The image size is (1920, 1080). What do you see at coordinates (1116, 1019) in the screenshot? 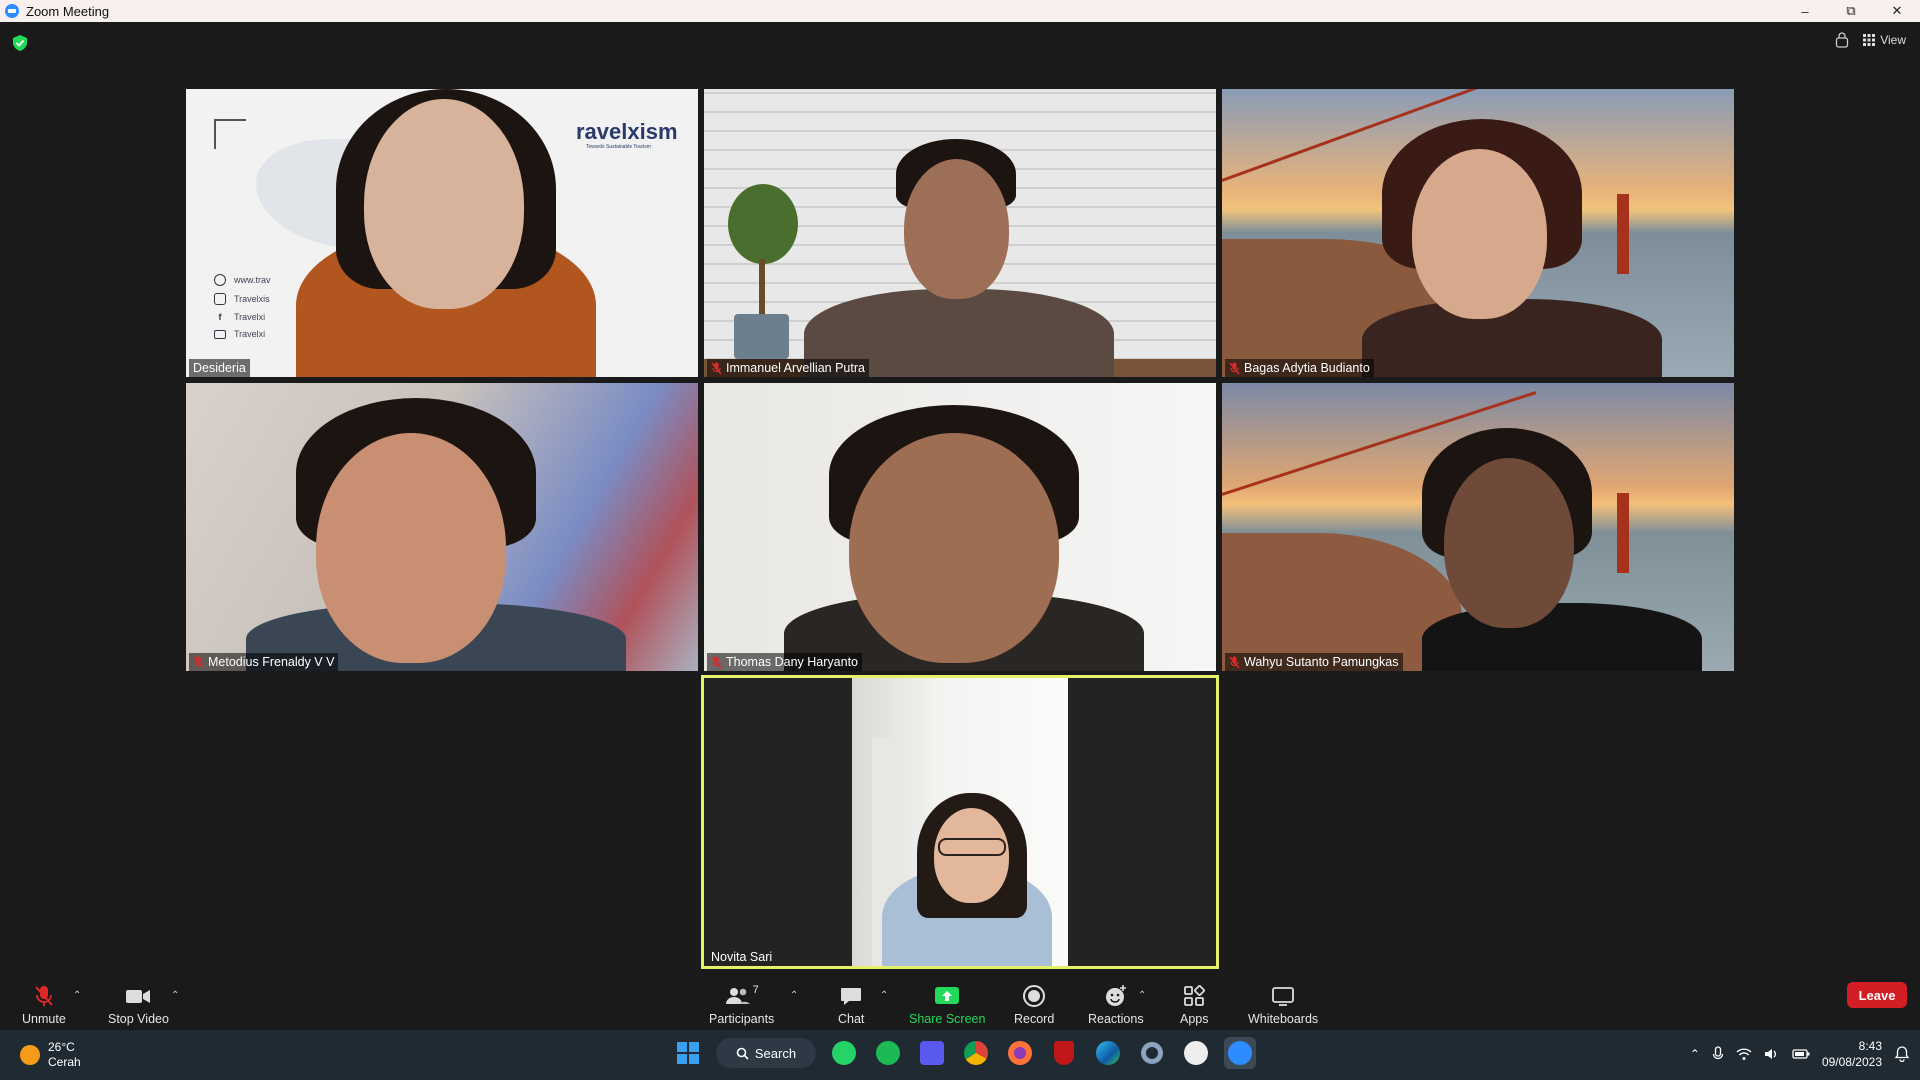
I see `reactions-label: Reactions` at bounding box center [1116, 1019].